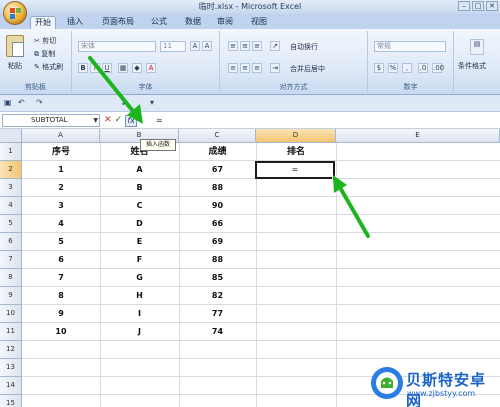 The width and height of the screenshot is (500, 407). What do you see at coordinates (217, 314) in the screenshot?
I see `cell-score: 77` at bounding box center [217, 314].